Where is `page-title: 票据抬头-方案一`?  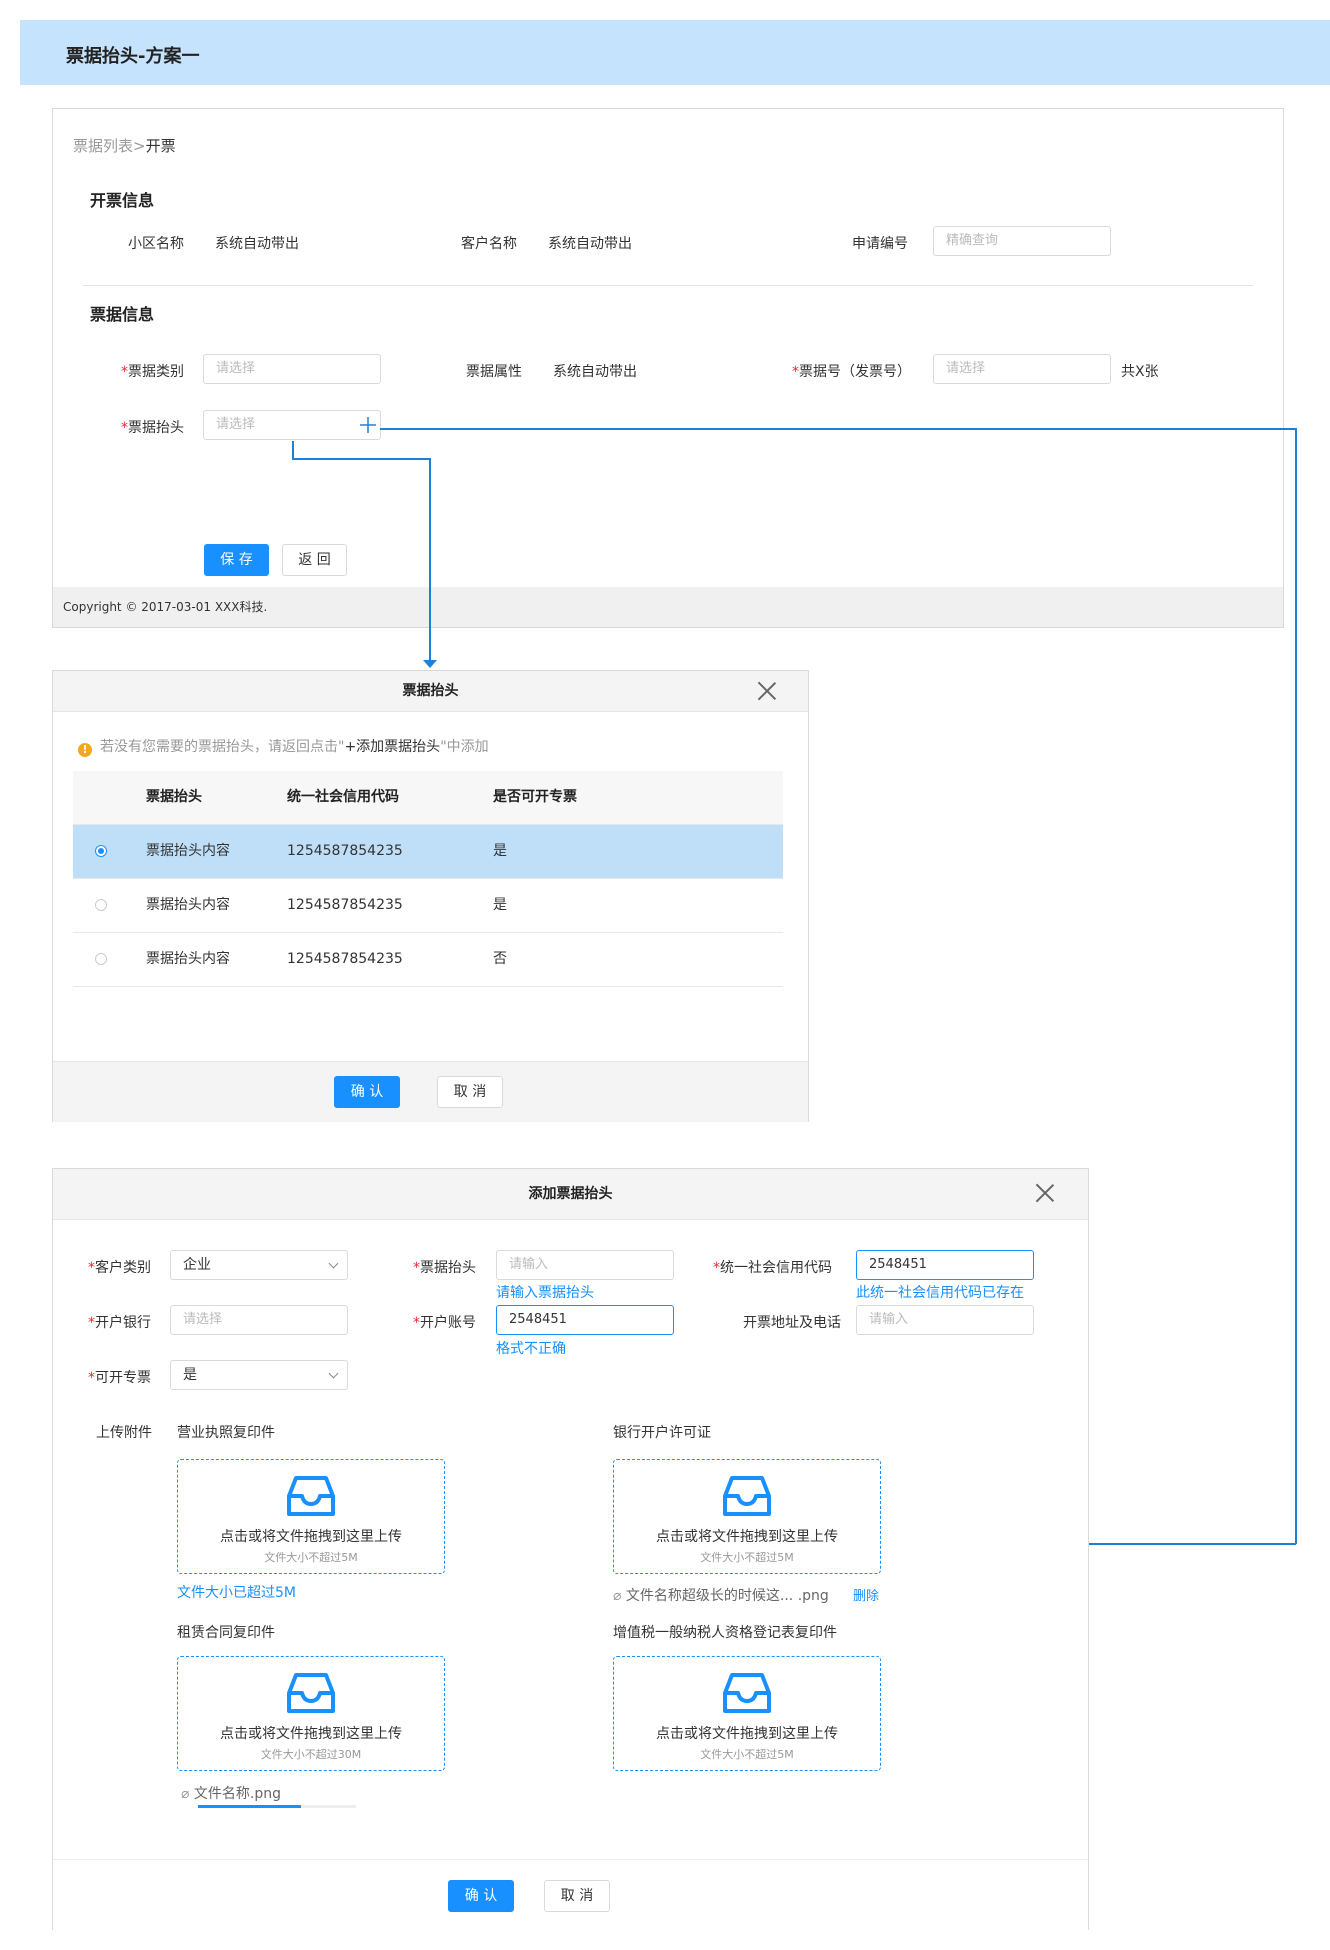 page-title: 票据抬头-方案一 is located at coordinates (133, 56).